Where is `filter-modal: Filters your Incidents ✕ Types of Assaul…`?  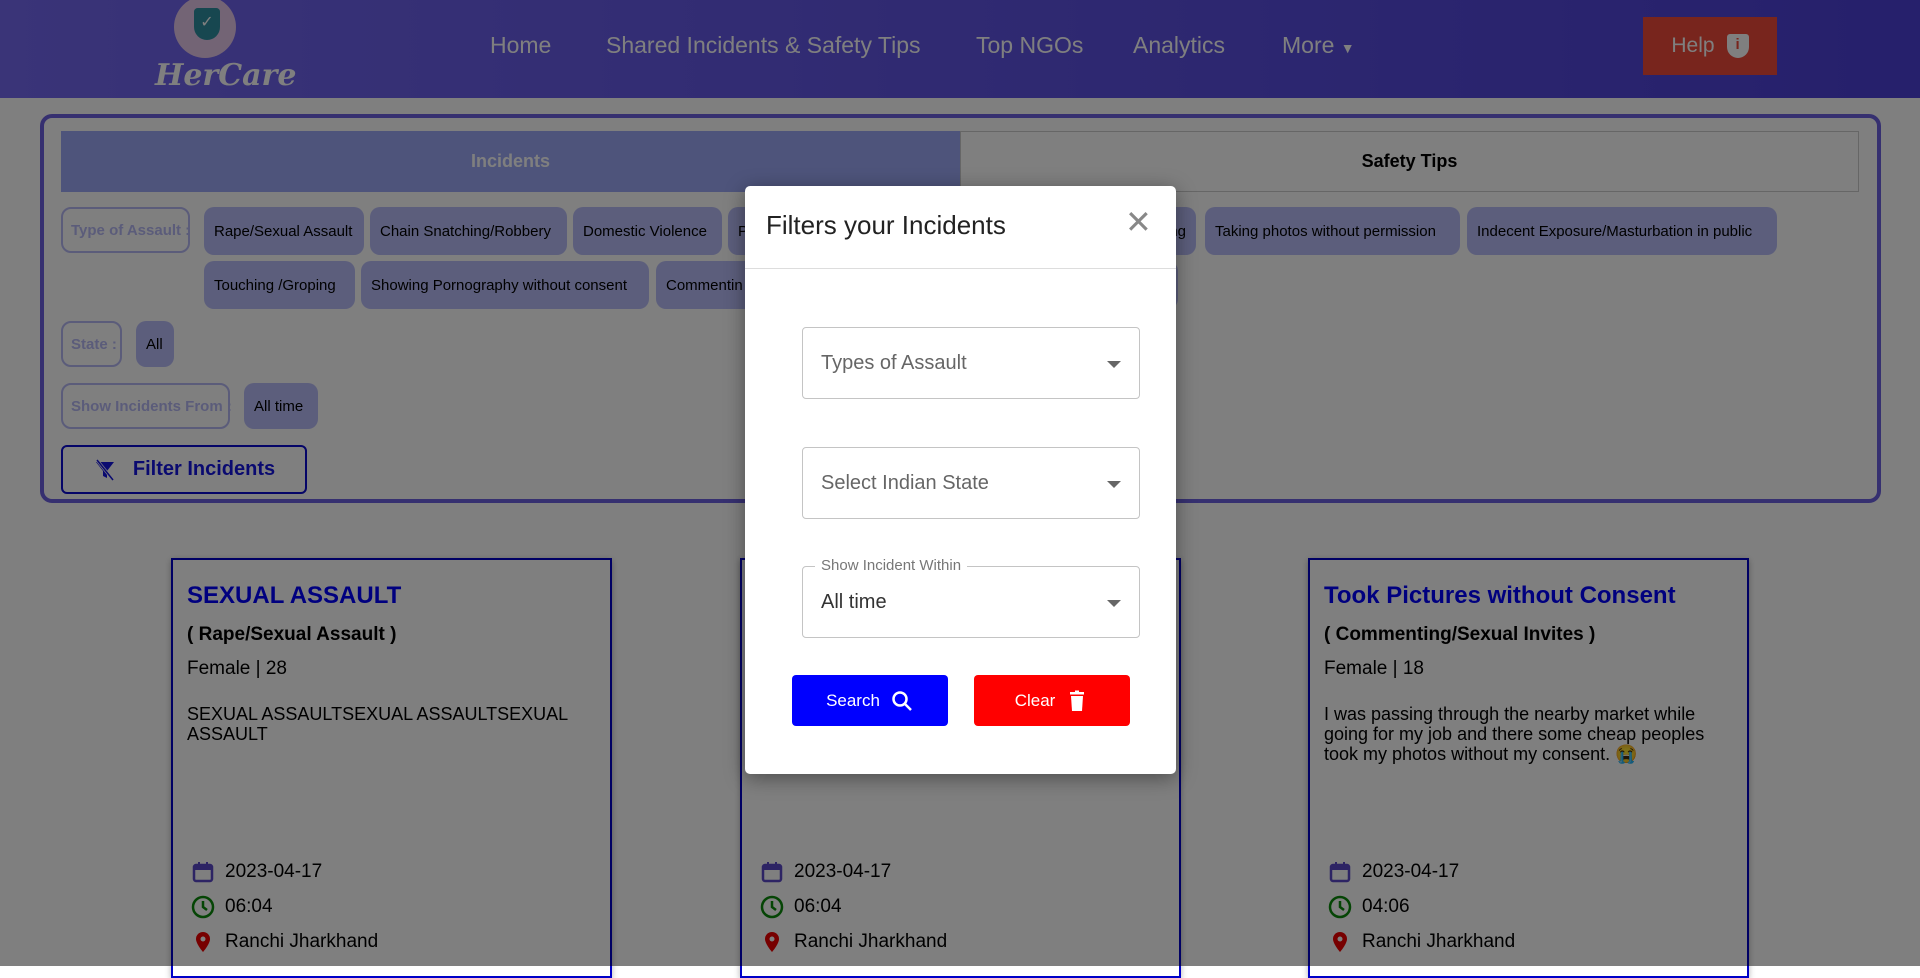
filter-modal: Filters your Incidents ✕ Types of Assaul… is located at coordinates (960, 480).